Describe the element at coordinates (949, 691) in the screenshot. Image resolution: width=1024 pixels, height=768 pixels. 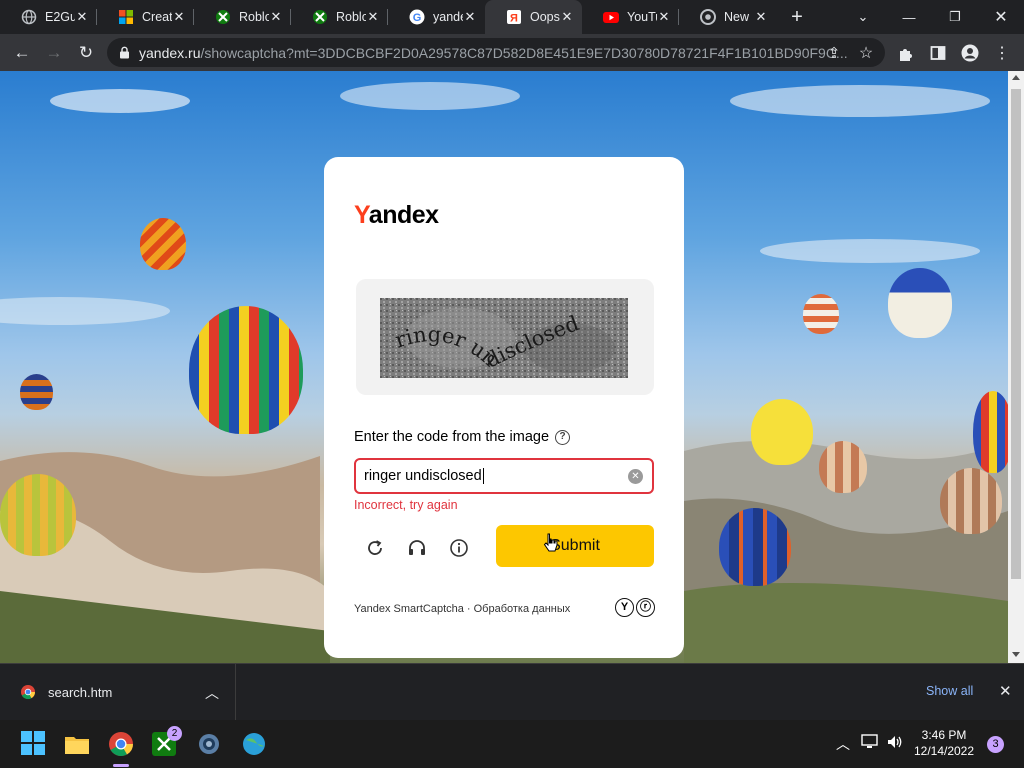
I see `show-all-button: Show all` at that location.